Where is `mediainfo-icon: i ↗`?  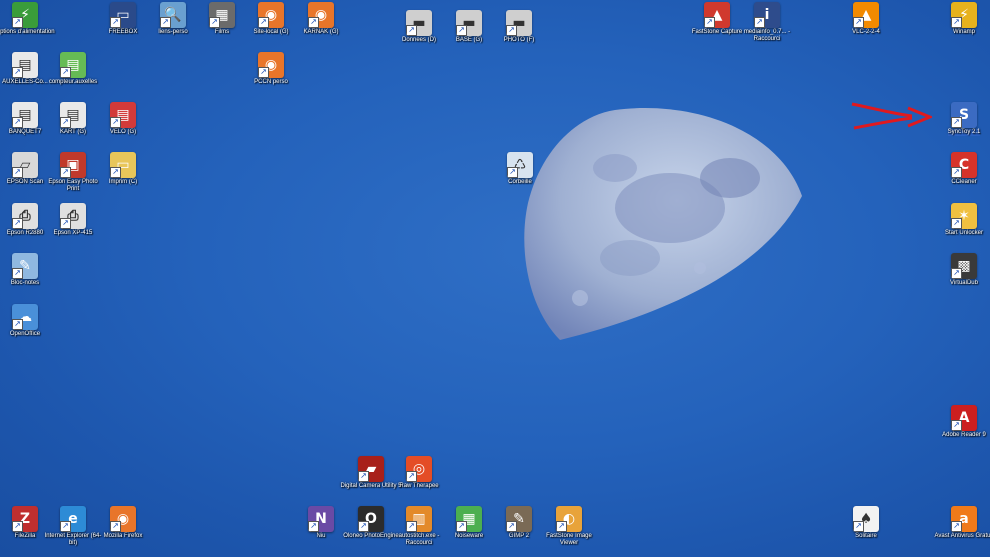 mediainfo-icon: i ↗ is located at coordinates (767, 15).